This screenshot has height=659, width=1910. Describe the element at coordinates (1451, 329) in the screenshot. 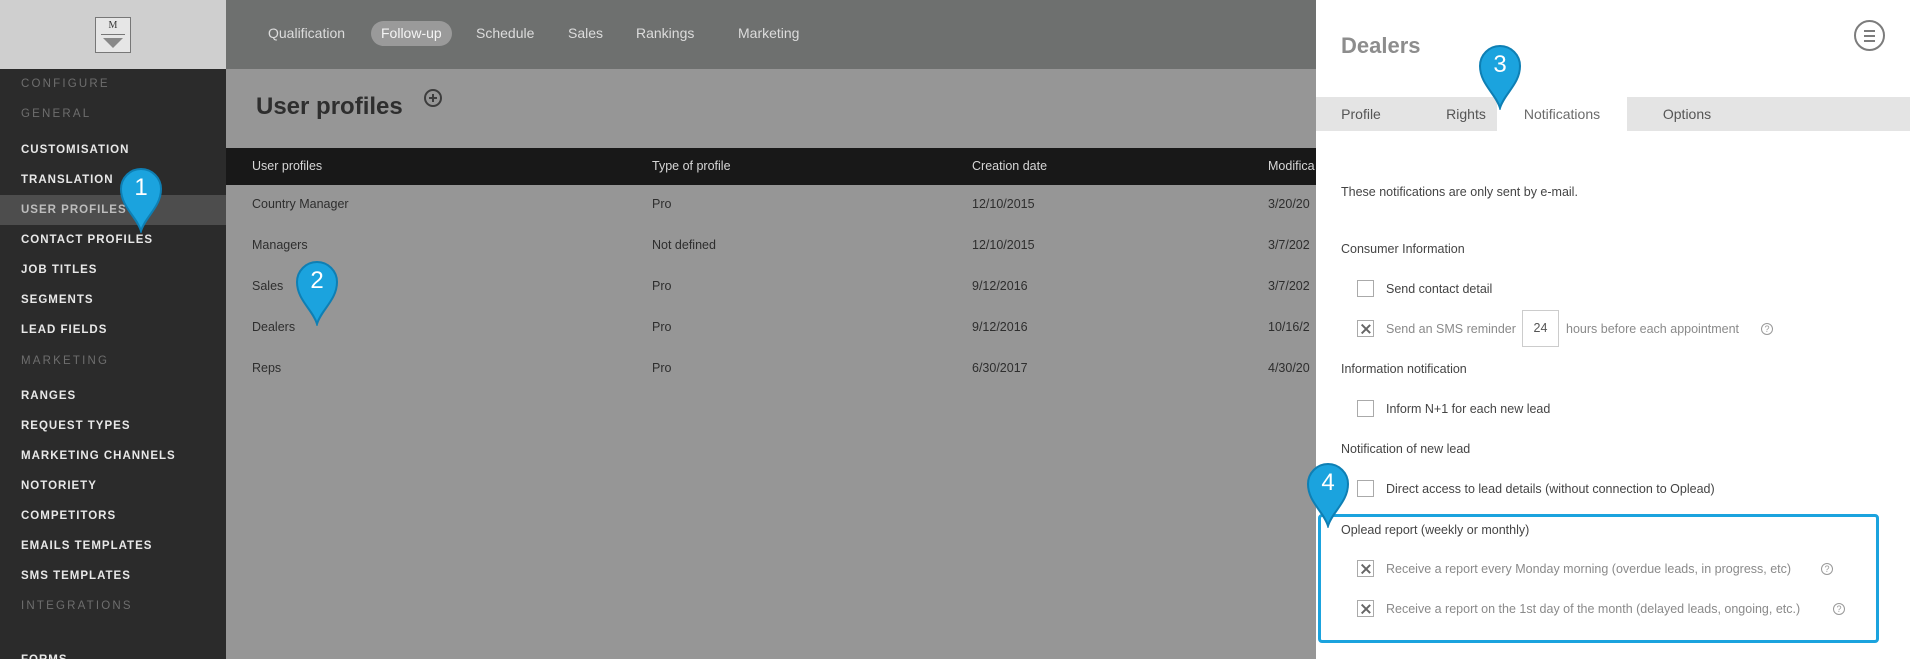

I see `sms-reminder-label: Send an SMS reminder` at that location.